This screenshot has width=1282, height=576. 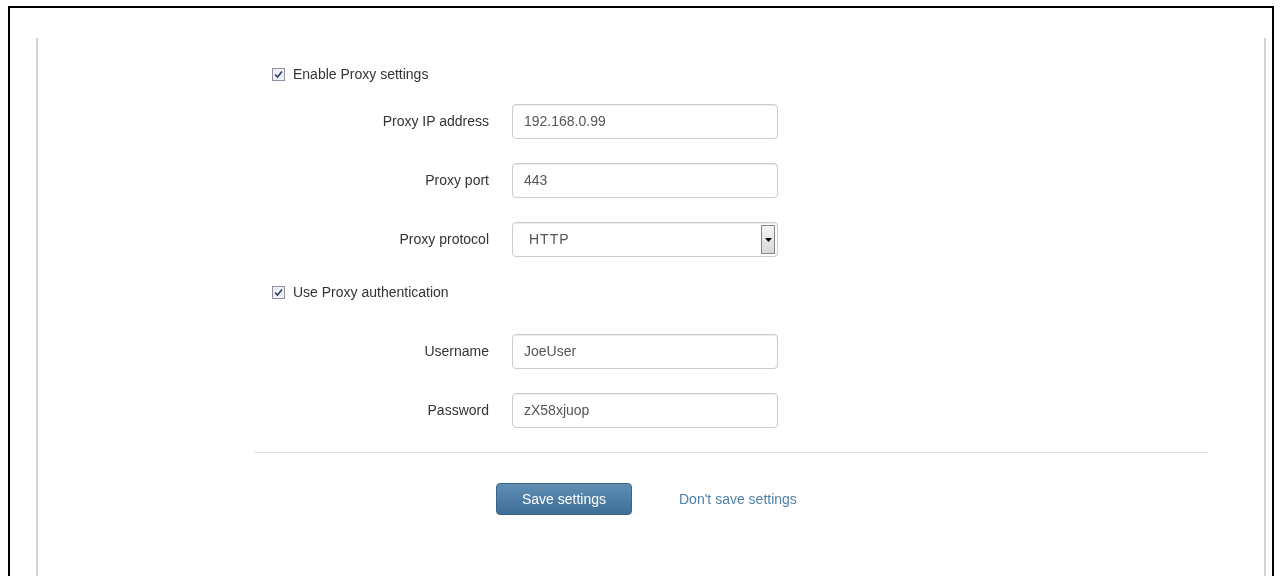 What do you see at coordinates (458, 410) in the screenshot?
I see `field-label: Password` at bounding box center [458, 410].